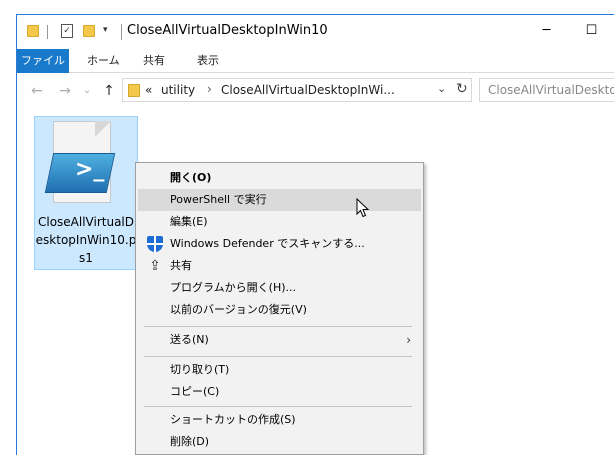 This screenshot has height=455, width=614. I want to click on menu-item-label: ショートカットの作成(S), so click(233, 419).